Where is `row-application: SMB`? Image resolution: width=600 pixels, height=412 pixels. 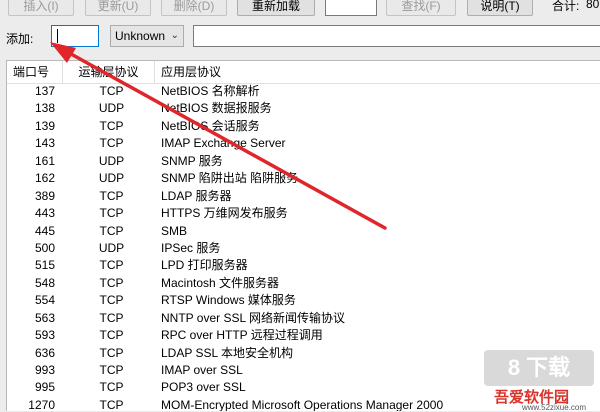
row-application: SMB is located at coordinates (174, 230).